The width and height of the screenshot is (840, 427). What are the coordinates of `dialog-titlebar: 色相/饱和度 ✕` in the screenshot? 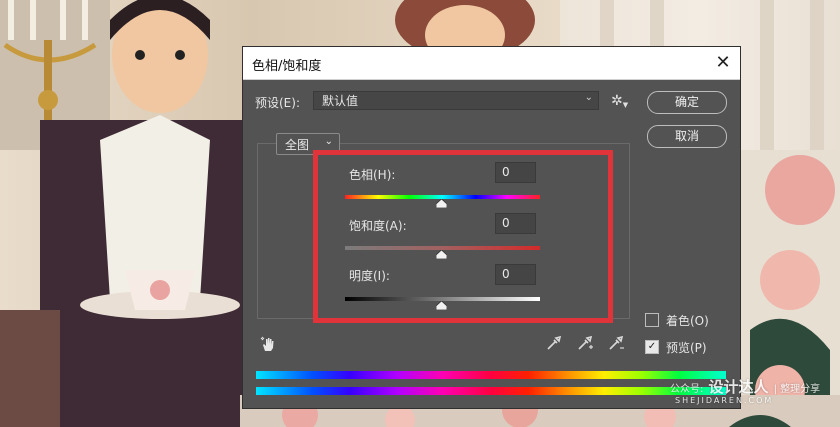 It's located at (491, 63).